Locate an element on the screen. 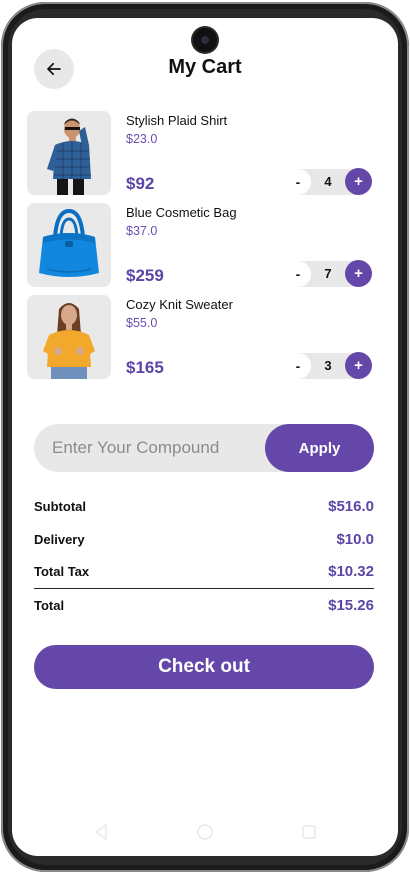 The width and height of the screenshot is (410, 873). coupon-field: Apply is located at coordinates (204, 448).